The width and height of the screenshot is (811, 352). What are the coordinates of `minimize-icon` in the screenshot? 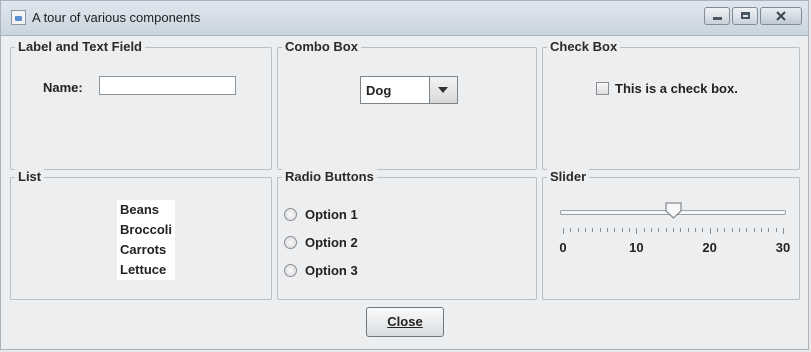 It's located at (717, 18).